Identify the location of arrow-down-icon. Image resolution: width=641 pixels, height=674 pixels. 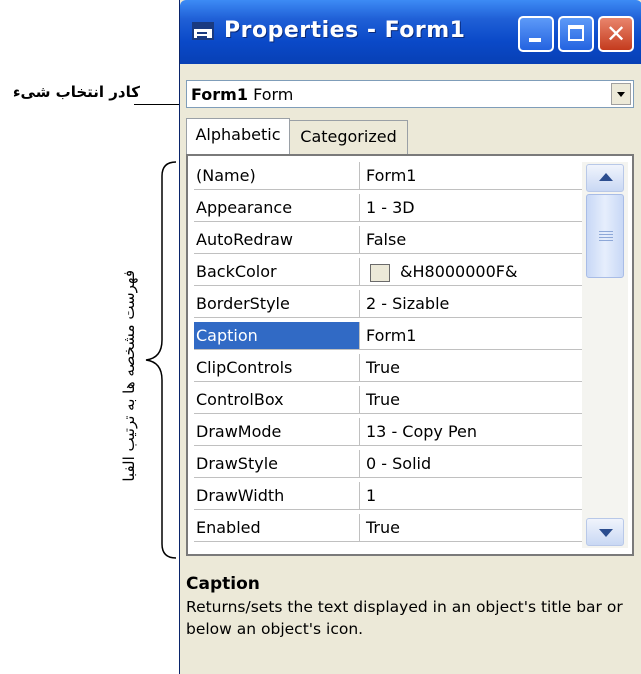
(606, 533).